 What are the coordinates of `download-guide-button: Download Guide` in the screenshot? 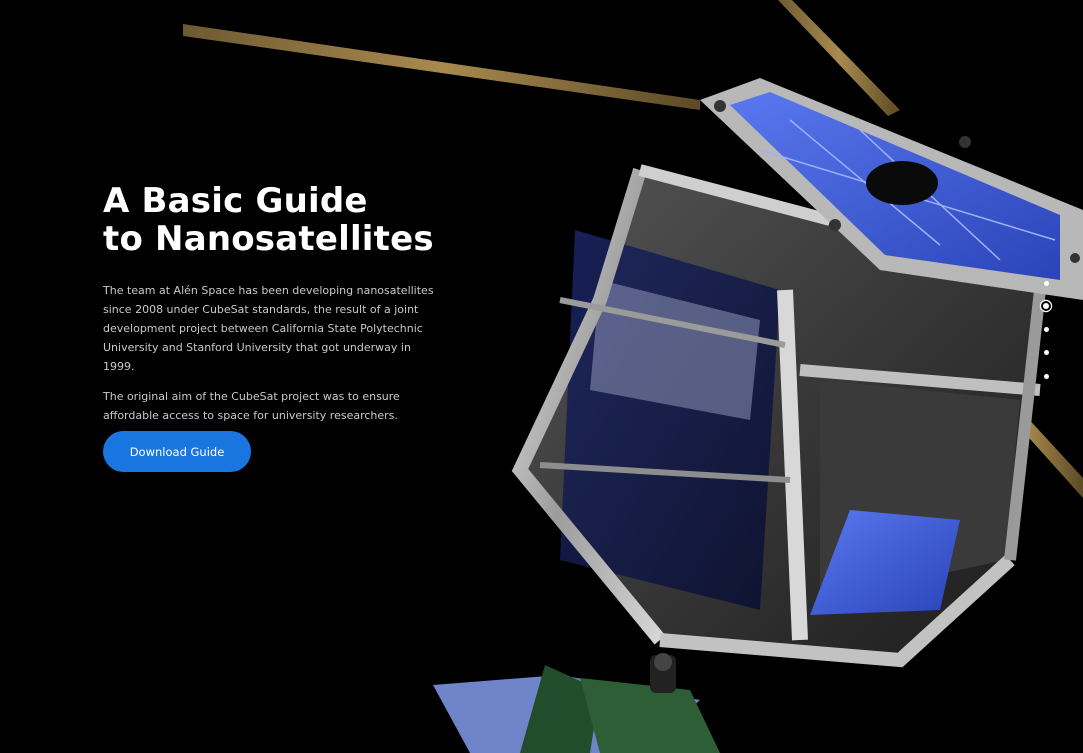 It's located at (177, 451).